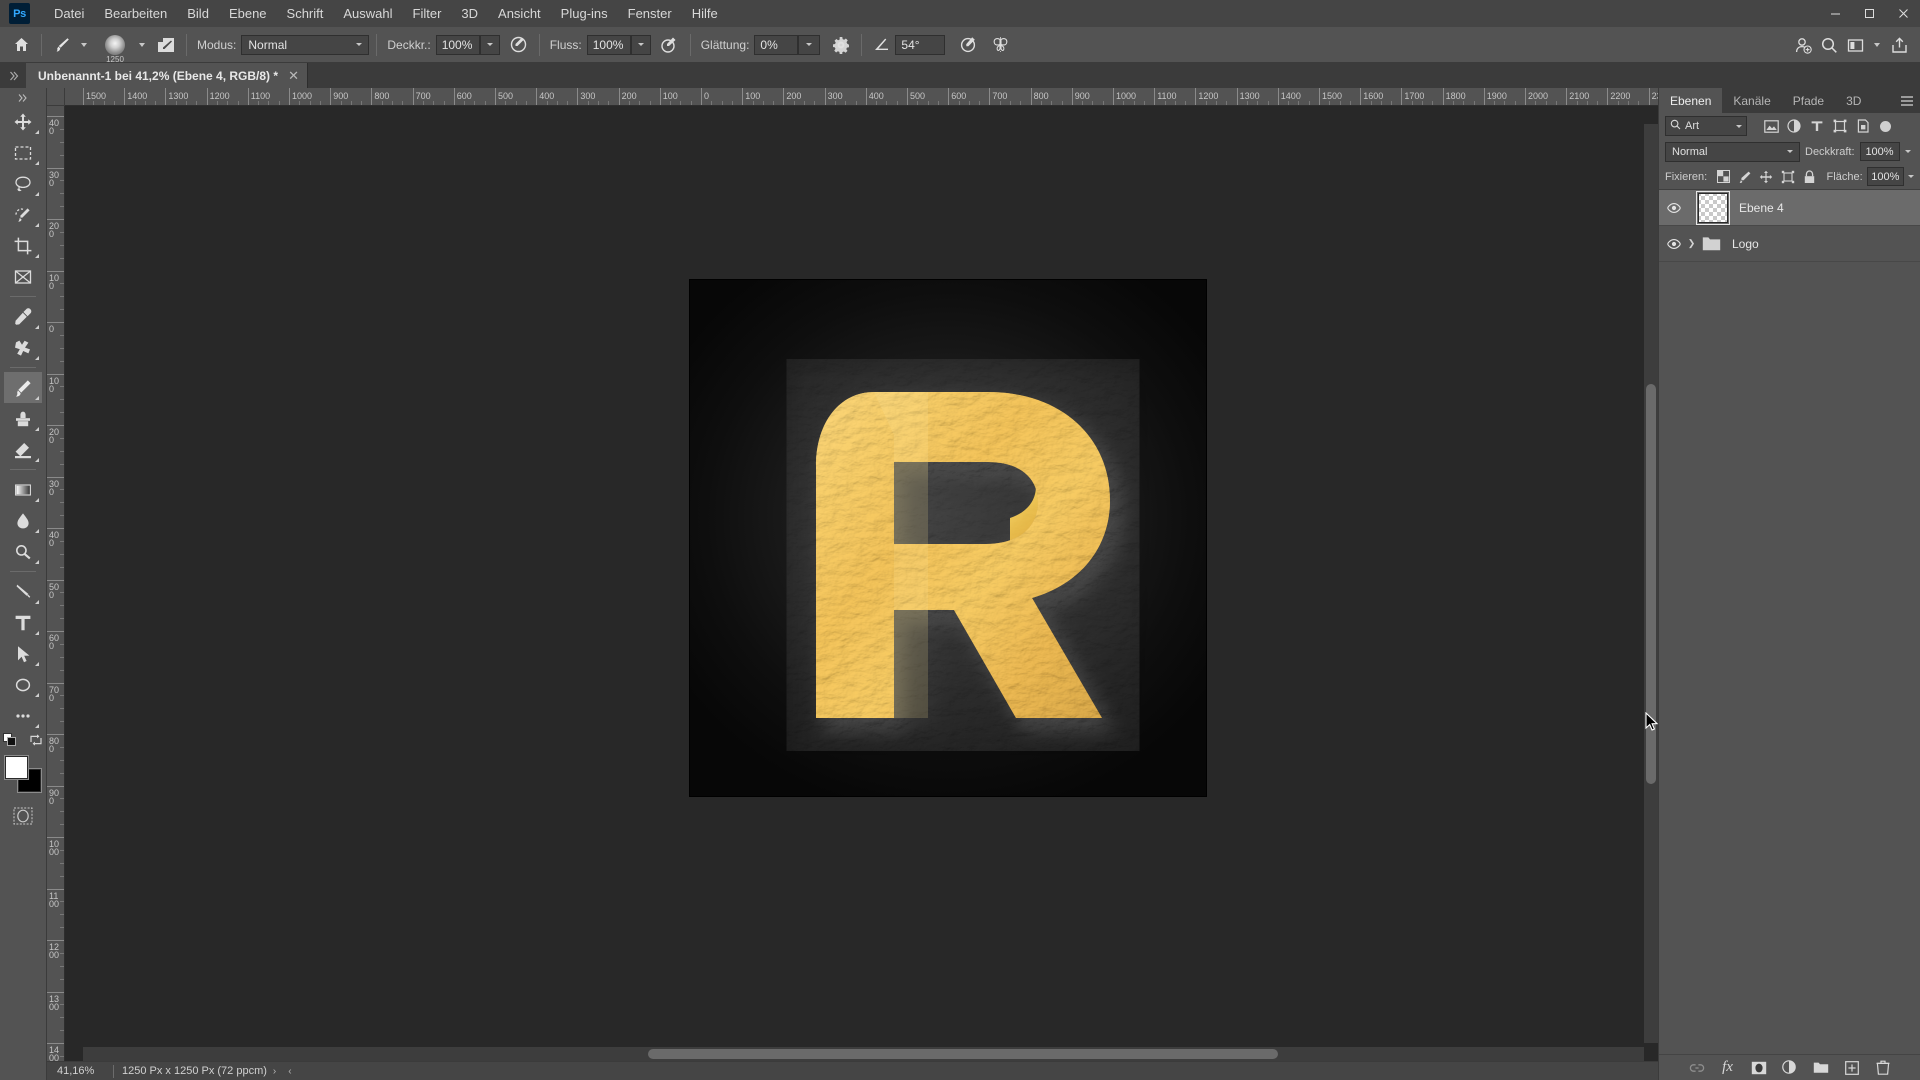 This screenshot has height=1080, width=1920. Describe the element at coordinates (1907, 100) in the screenshot. I see `panel-menu-icon` at that location.